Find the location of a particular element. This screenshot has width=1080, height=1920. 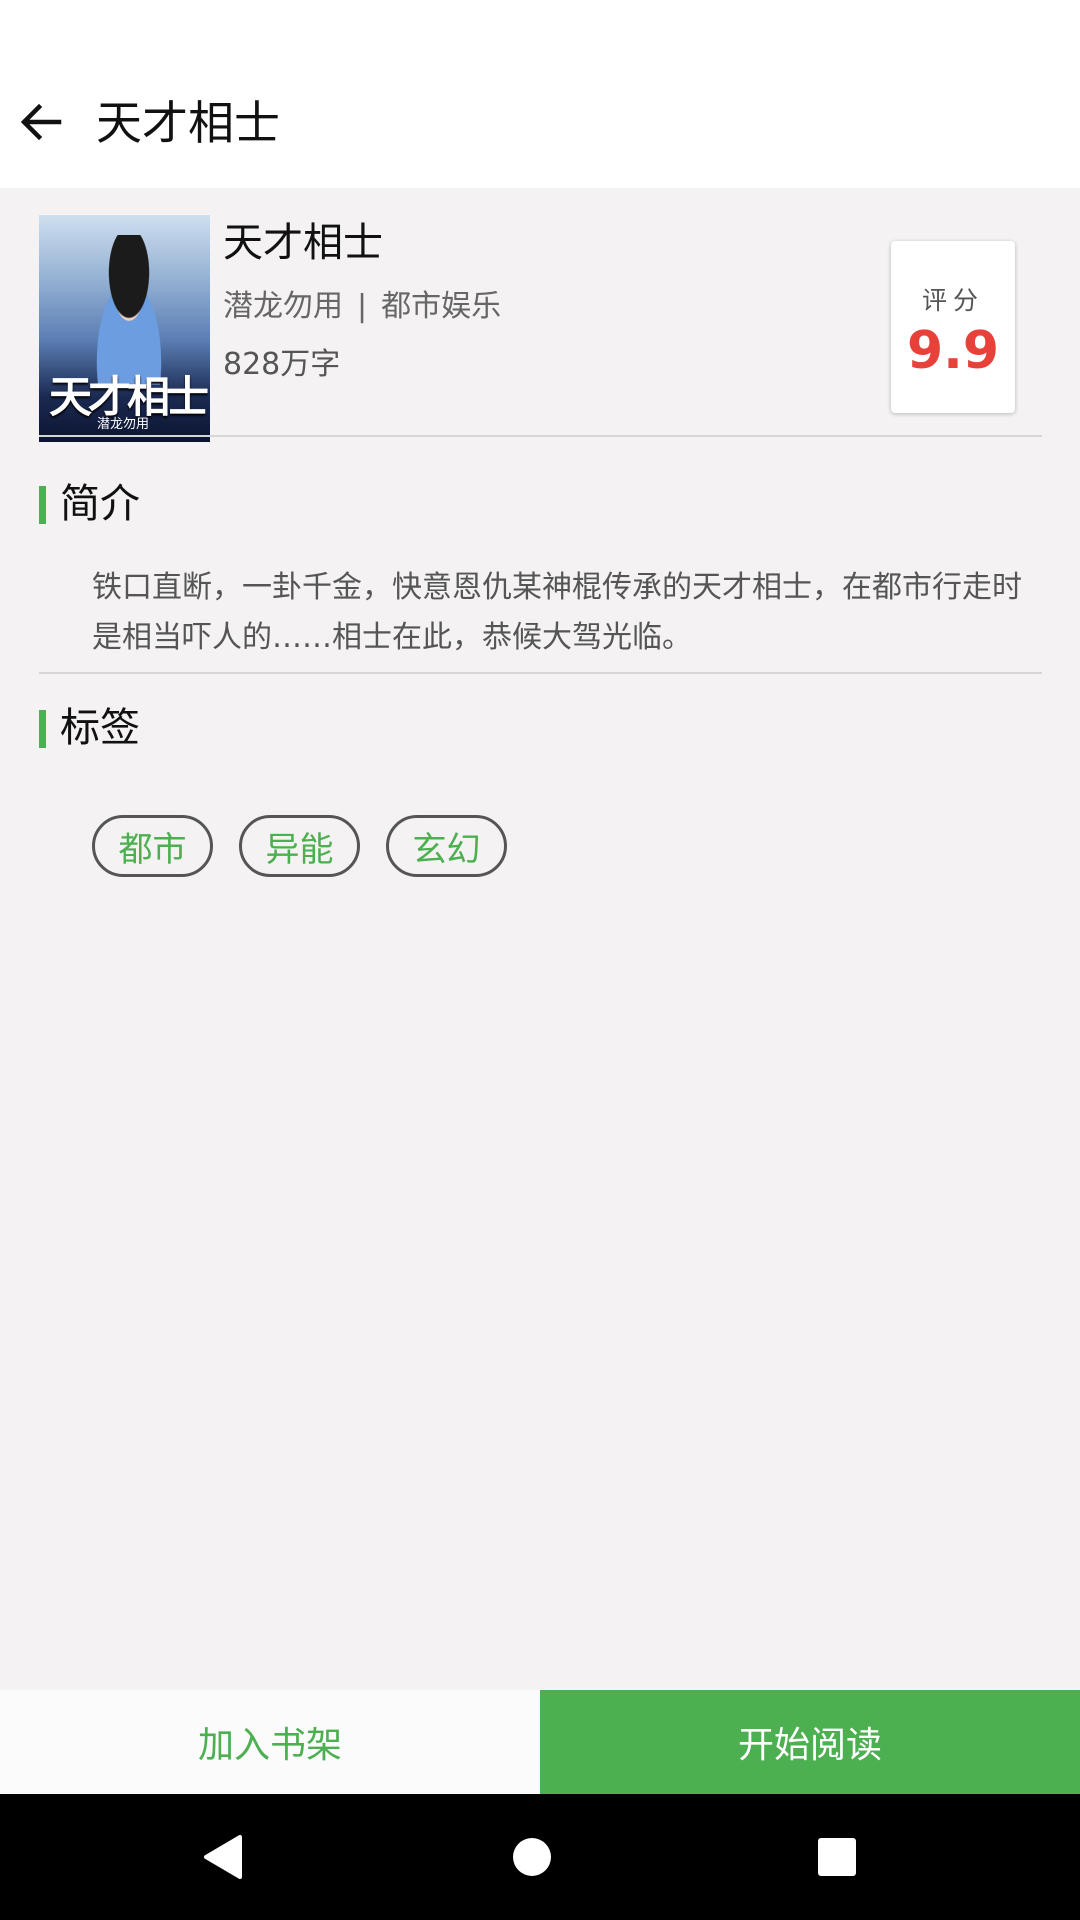

system-nav-bar is located at coordinates (540, 1857).